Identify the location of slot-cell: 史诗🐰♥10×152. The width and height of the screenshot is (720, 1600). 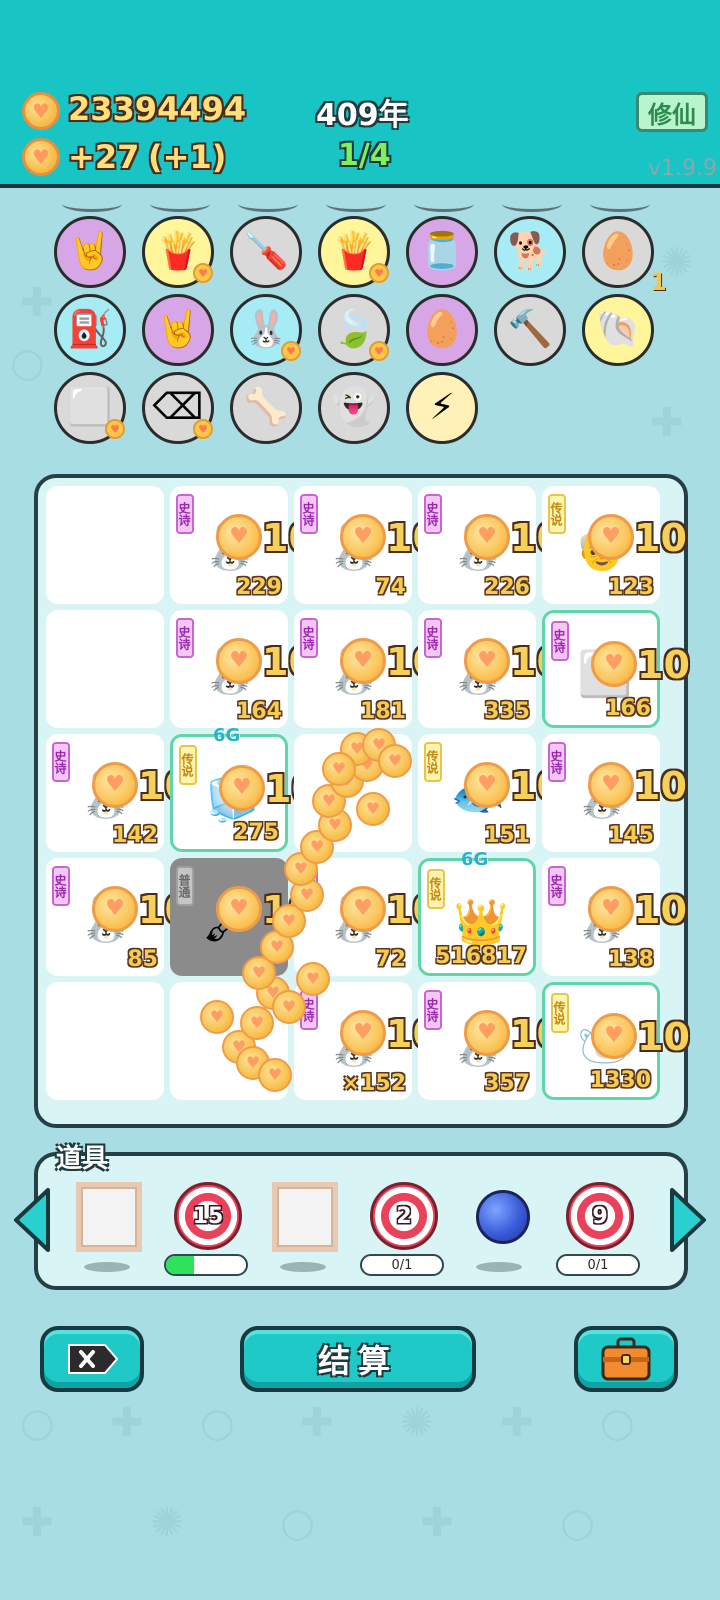
(366, 1041).